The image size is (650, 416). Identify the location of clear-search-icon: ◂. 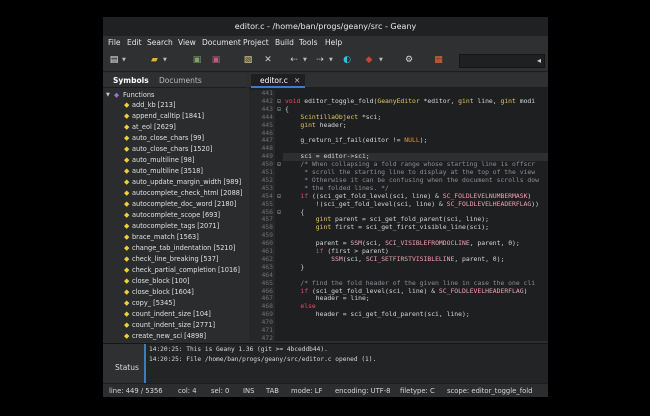
(539, 60).